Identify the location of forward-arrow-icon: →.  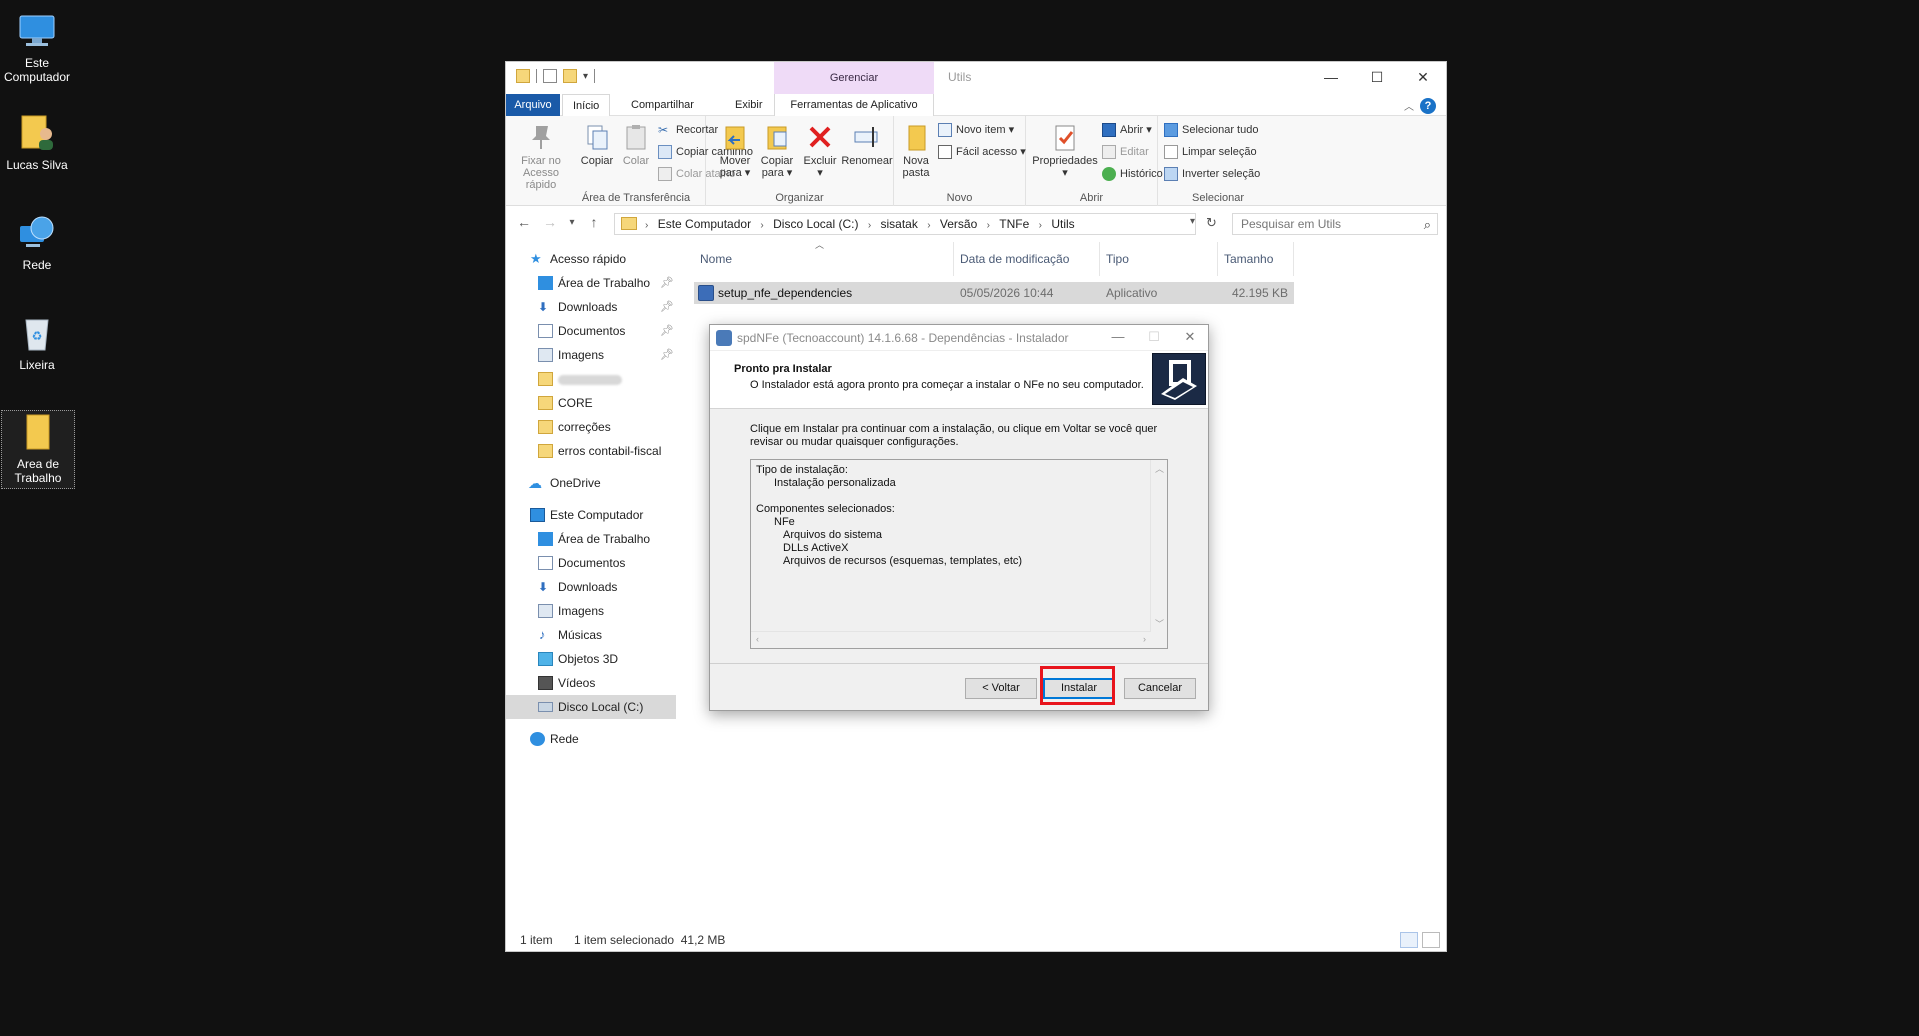
(550, 222).